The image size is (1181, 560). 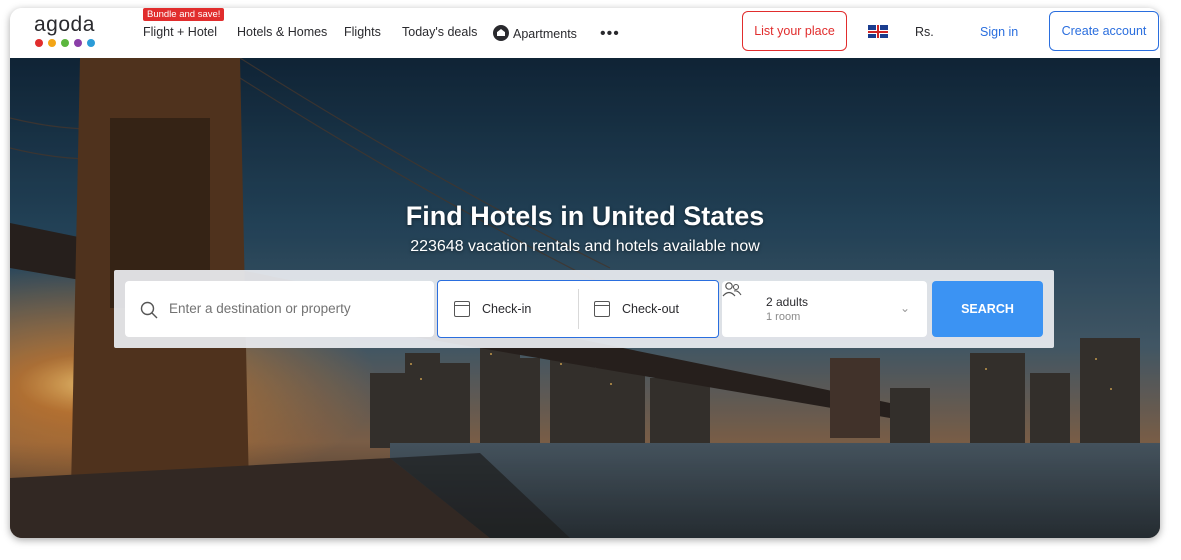 I want to click on search-button: SEARCH, so click(x=987, y=309).